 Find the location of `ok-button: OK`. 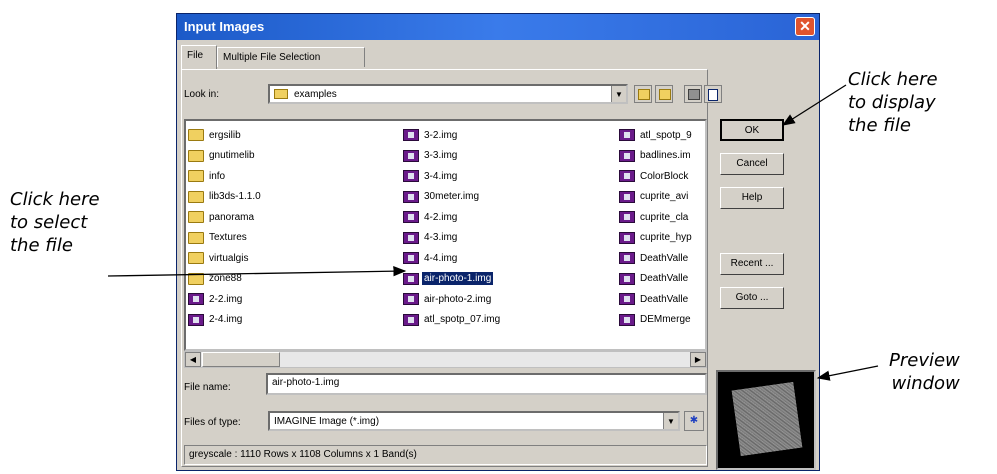

ok-button: OK is located at coordinates (752, 130).